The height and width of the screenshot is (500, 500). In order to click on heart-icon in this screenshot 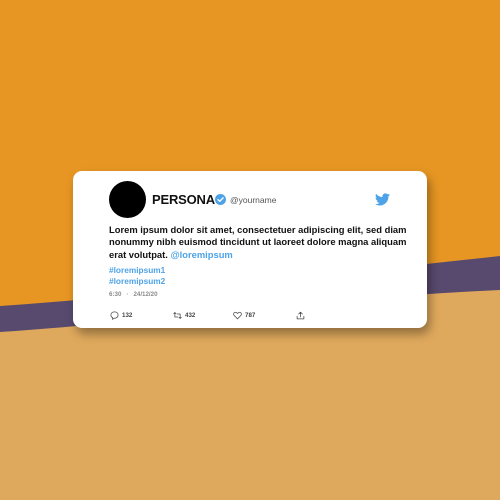, I will do `click(237, 315)`.